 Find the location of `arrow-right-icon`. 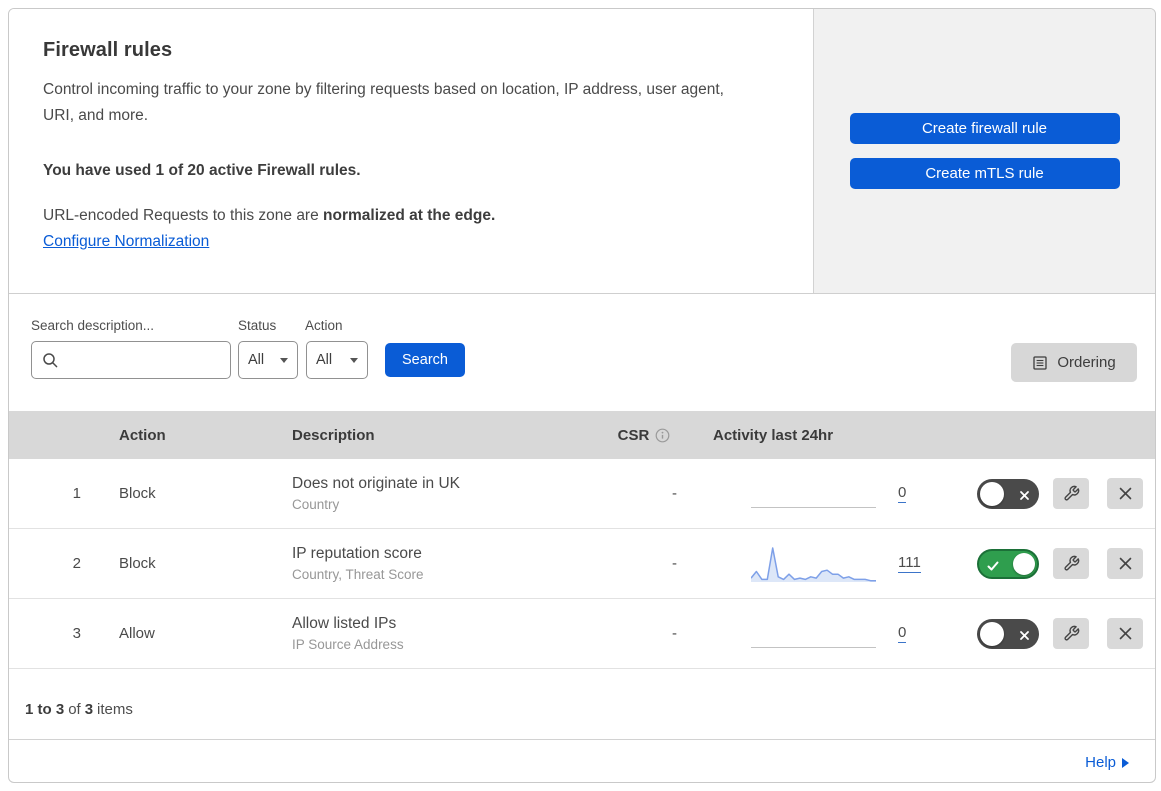

arrow-right-icon is located at coordinates (1125, 762).